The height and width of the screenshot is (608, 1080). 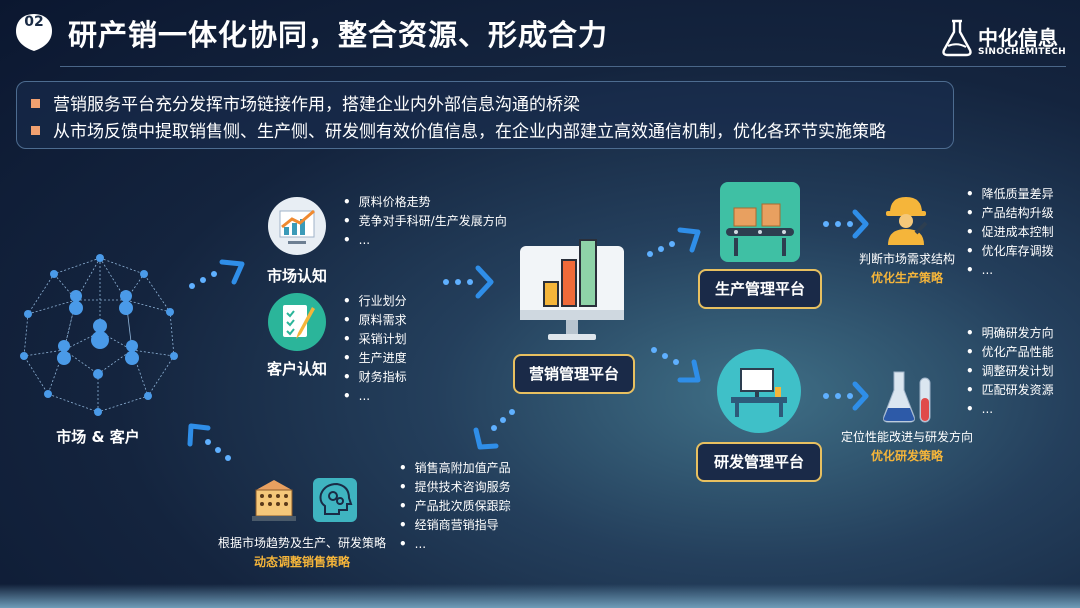 What do you see at coordinates (301, 543) in the screenshot?
I see `sales-note: 根据市场趋势及生产、研发策略` at bounding box center [301, 543].